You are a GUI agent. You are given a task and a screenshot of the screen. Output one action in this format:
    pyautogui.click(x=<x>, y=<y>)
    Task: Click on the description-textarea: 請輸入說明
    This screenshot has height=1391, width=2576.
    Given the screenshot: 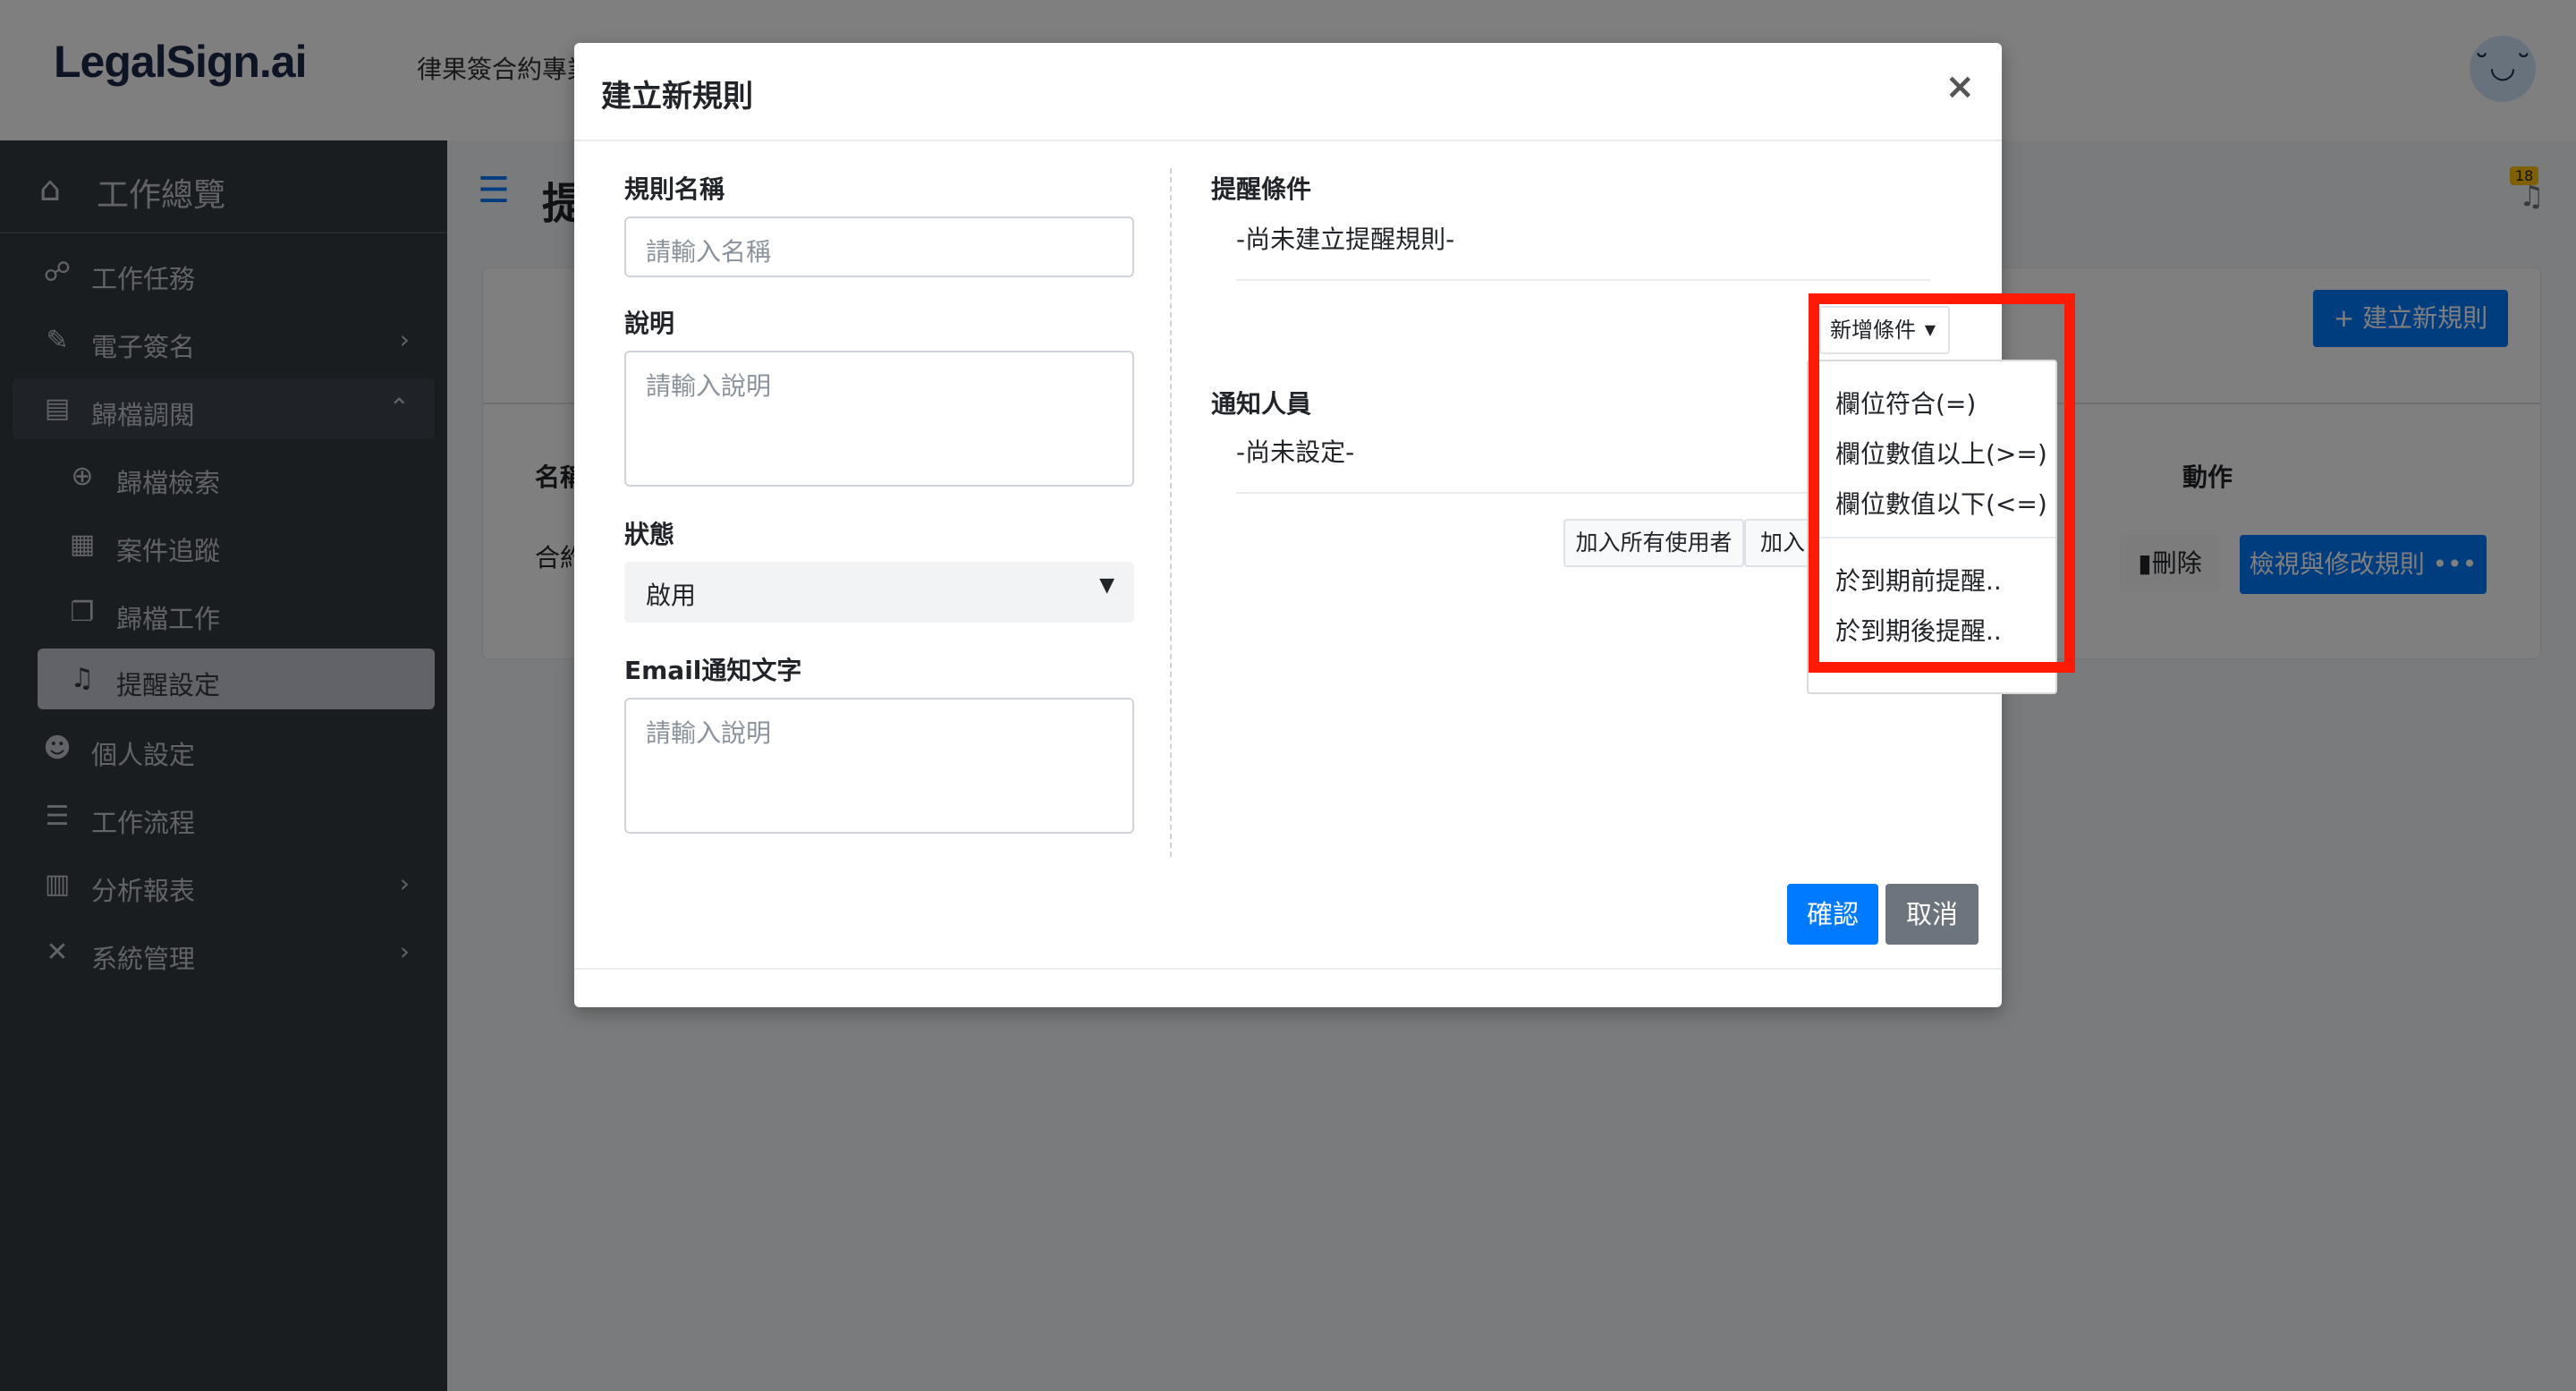 What is the action you would take?
    pyautogui.click(x=879, y=419)
    